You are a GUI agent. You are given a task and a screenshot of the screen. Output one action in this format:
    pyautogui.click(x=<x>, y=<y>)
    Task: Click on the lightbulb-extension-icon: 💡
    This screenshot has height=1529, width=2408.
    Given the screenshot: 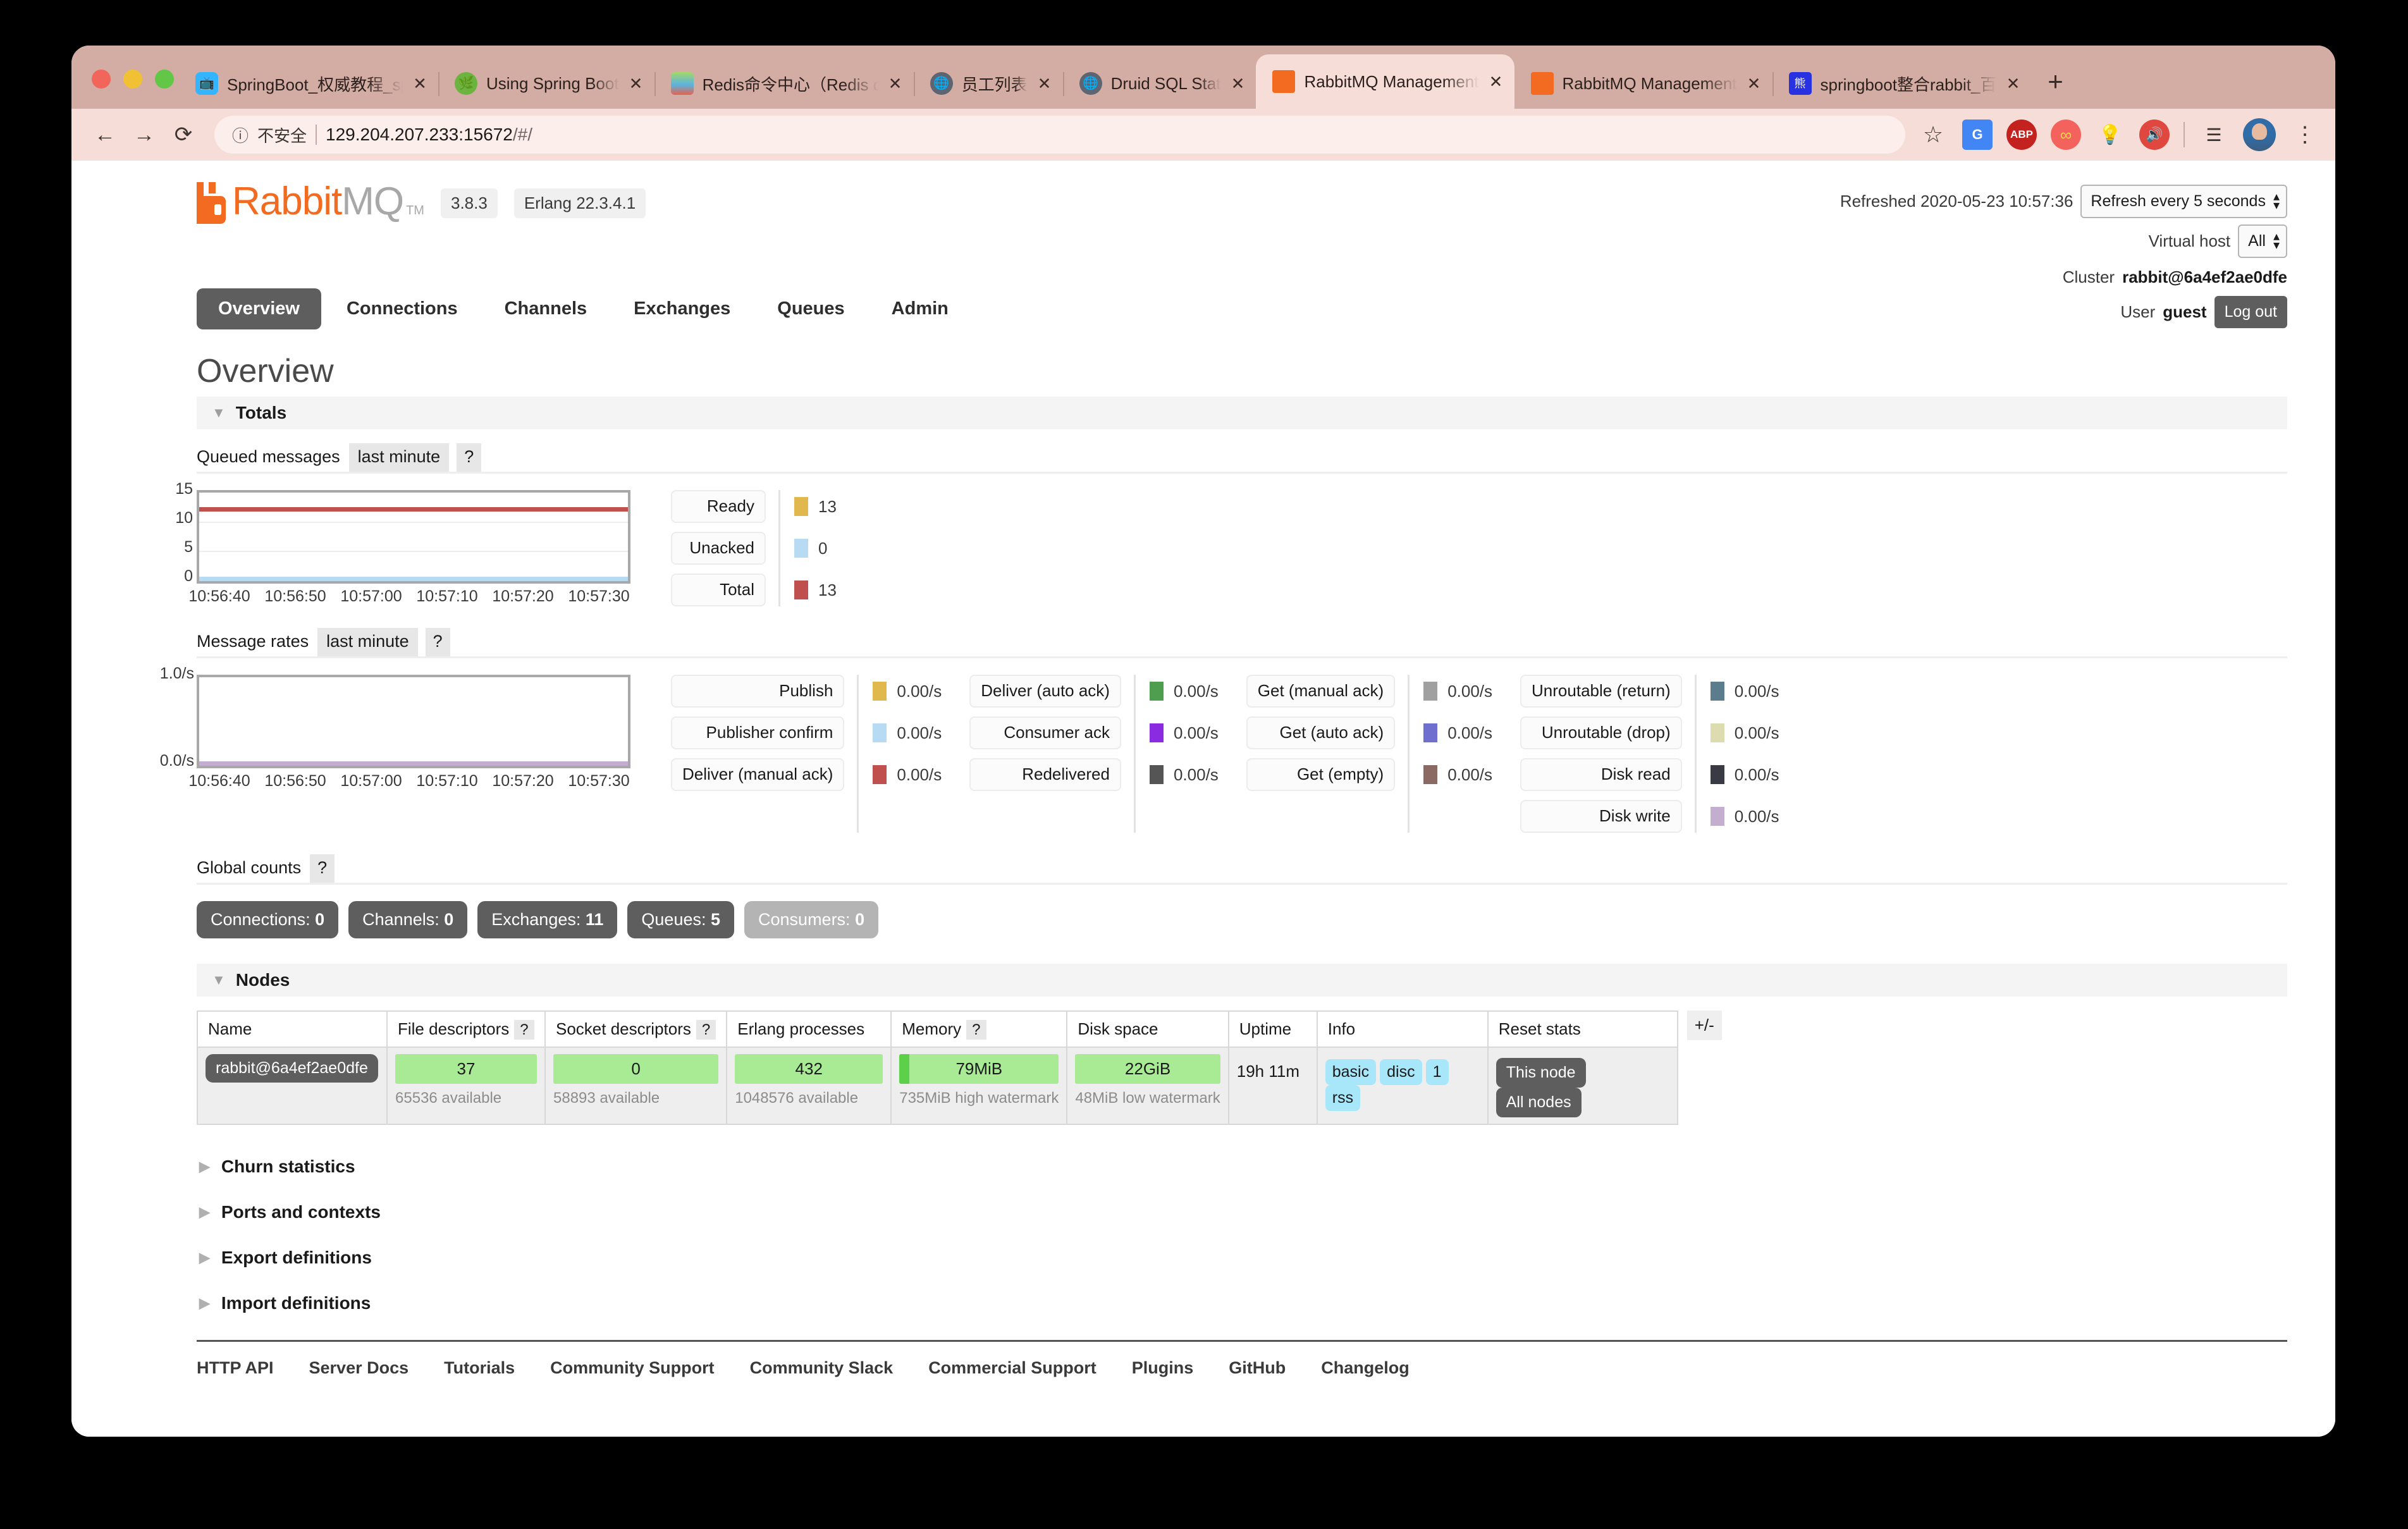 What is the action you would take?
    pyautogui.click(x=2110, y=135)
    